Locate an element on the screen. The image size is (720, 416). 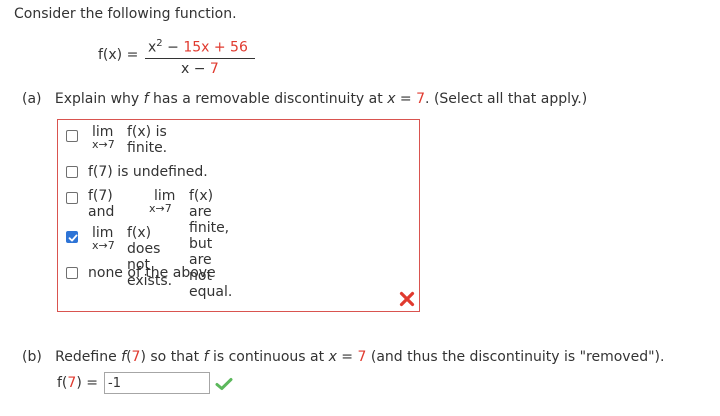
f7-label: f(7) = is located at coordinates (77, 383).